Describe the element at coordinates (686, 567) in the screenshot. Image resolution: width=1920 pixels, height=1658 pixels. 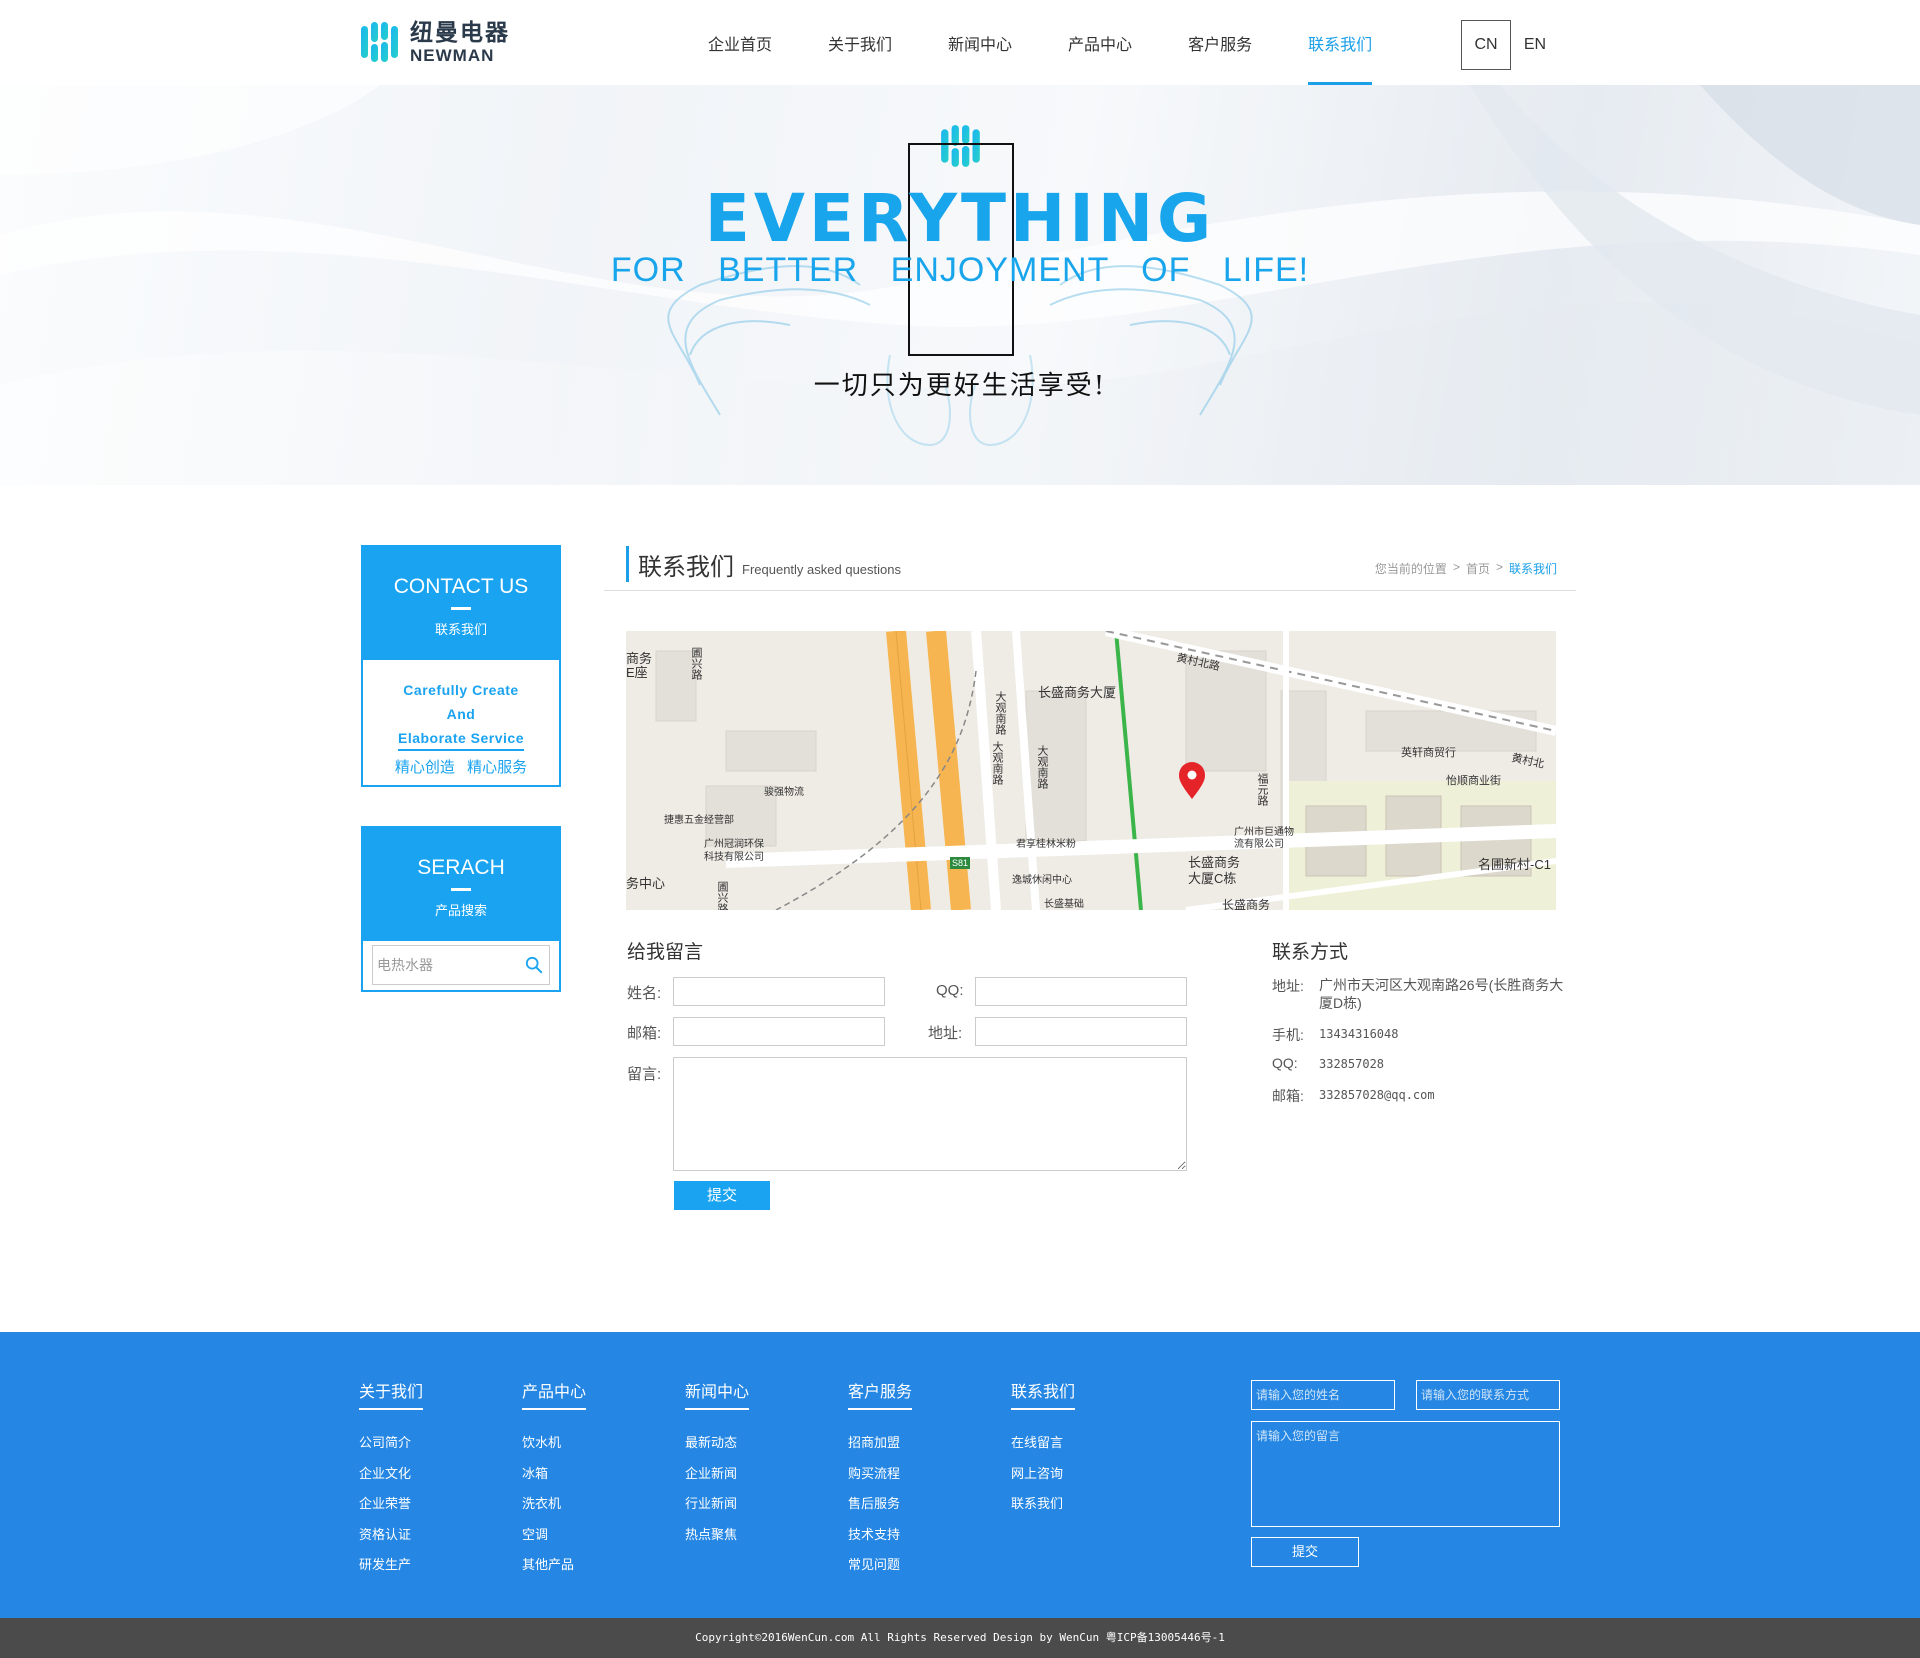
I see `page-title-cn: 联系我们` at that location.